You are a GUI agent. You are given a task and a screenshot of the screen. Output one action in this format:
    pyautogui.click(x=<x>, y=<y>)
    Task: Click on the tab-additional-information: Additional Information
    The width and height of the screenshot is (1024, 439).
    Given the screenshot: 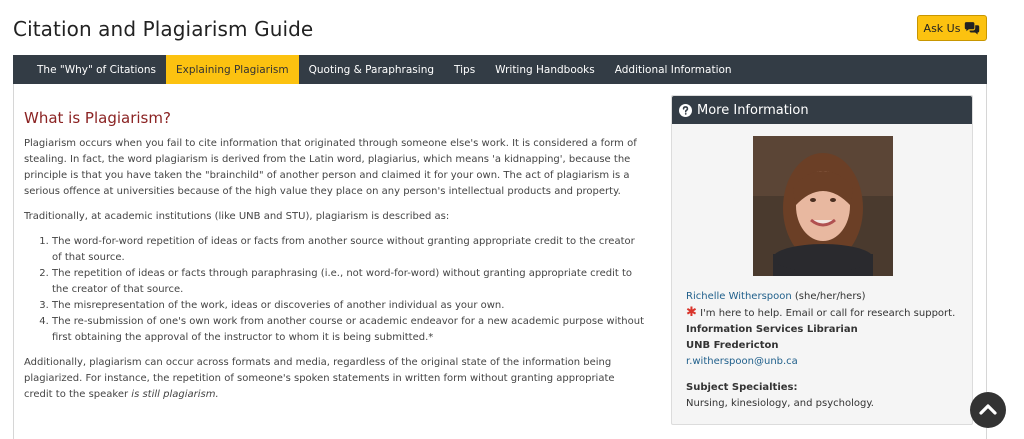 What is the action you would take?
    pyautogui.click(x=673, y=69)
    